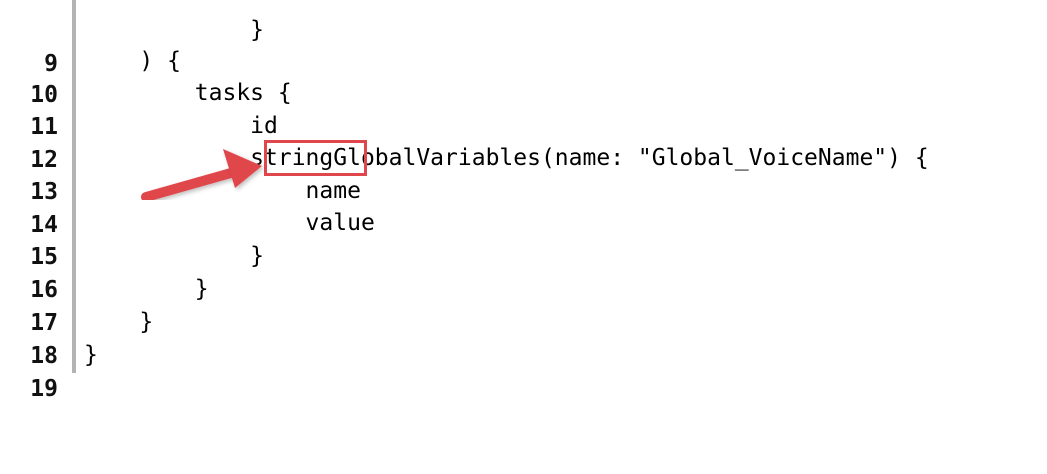 Image resolution: width=1047 pixels, height=474 pixels. I want to click on line-number: 19, so click(44, 389).